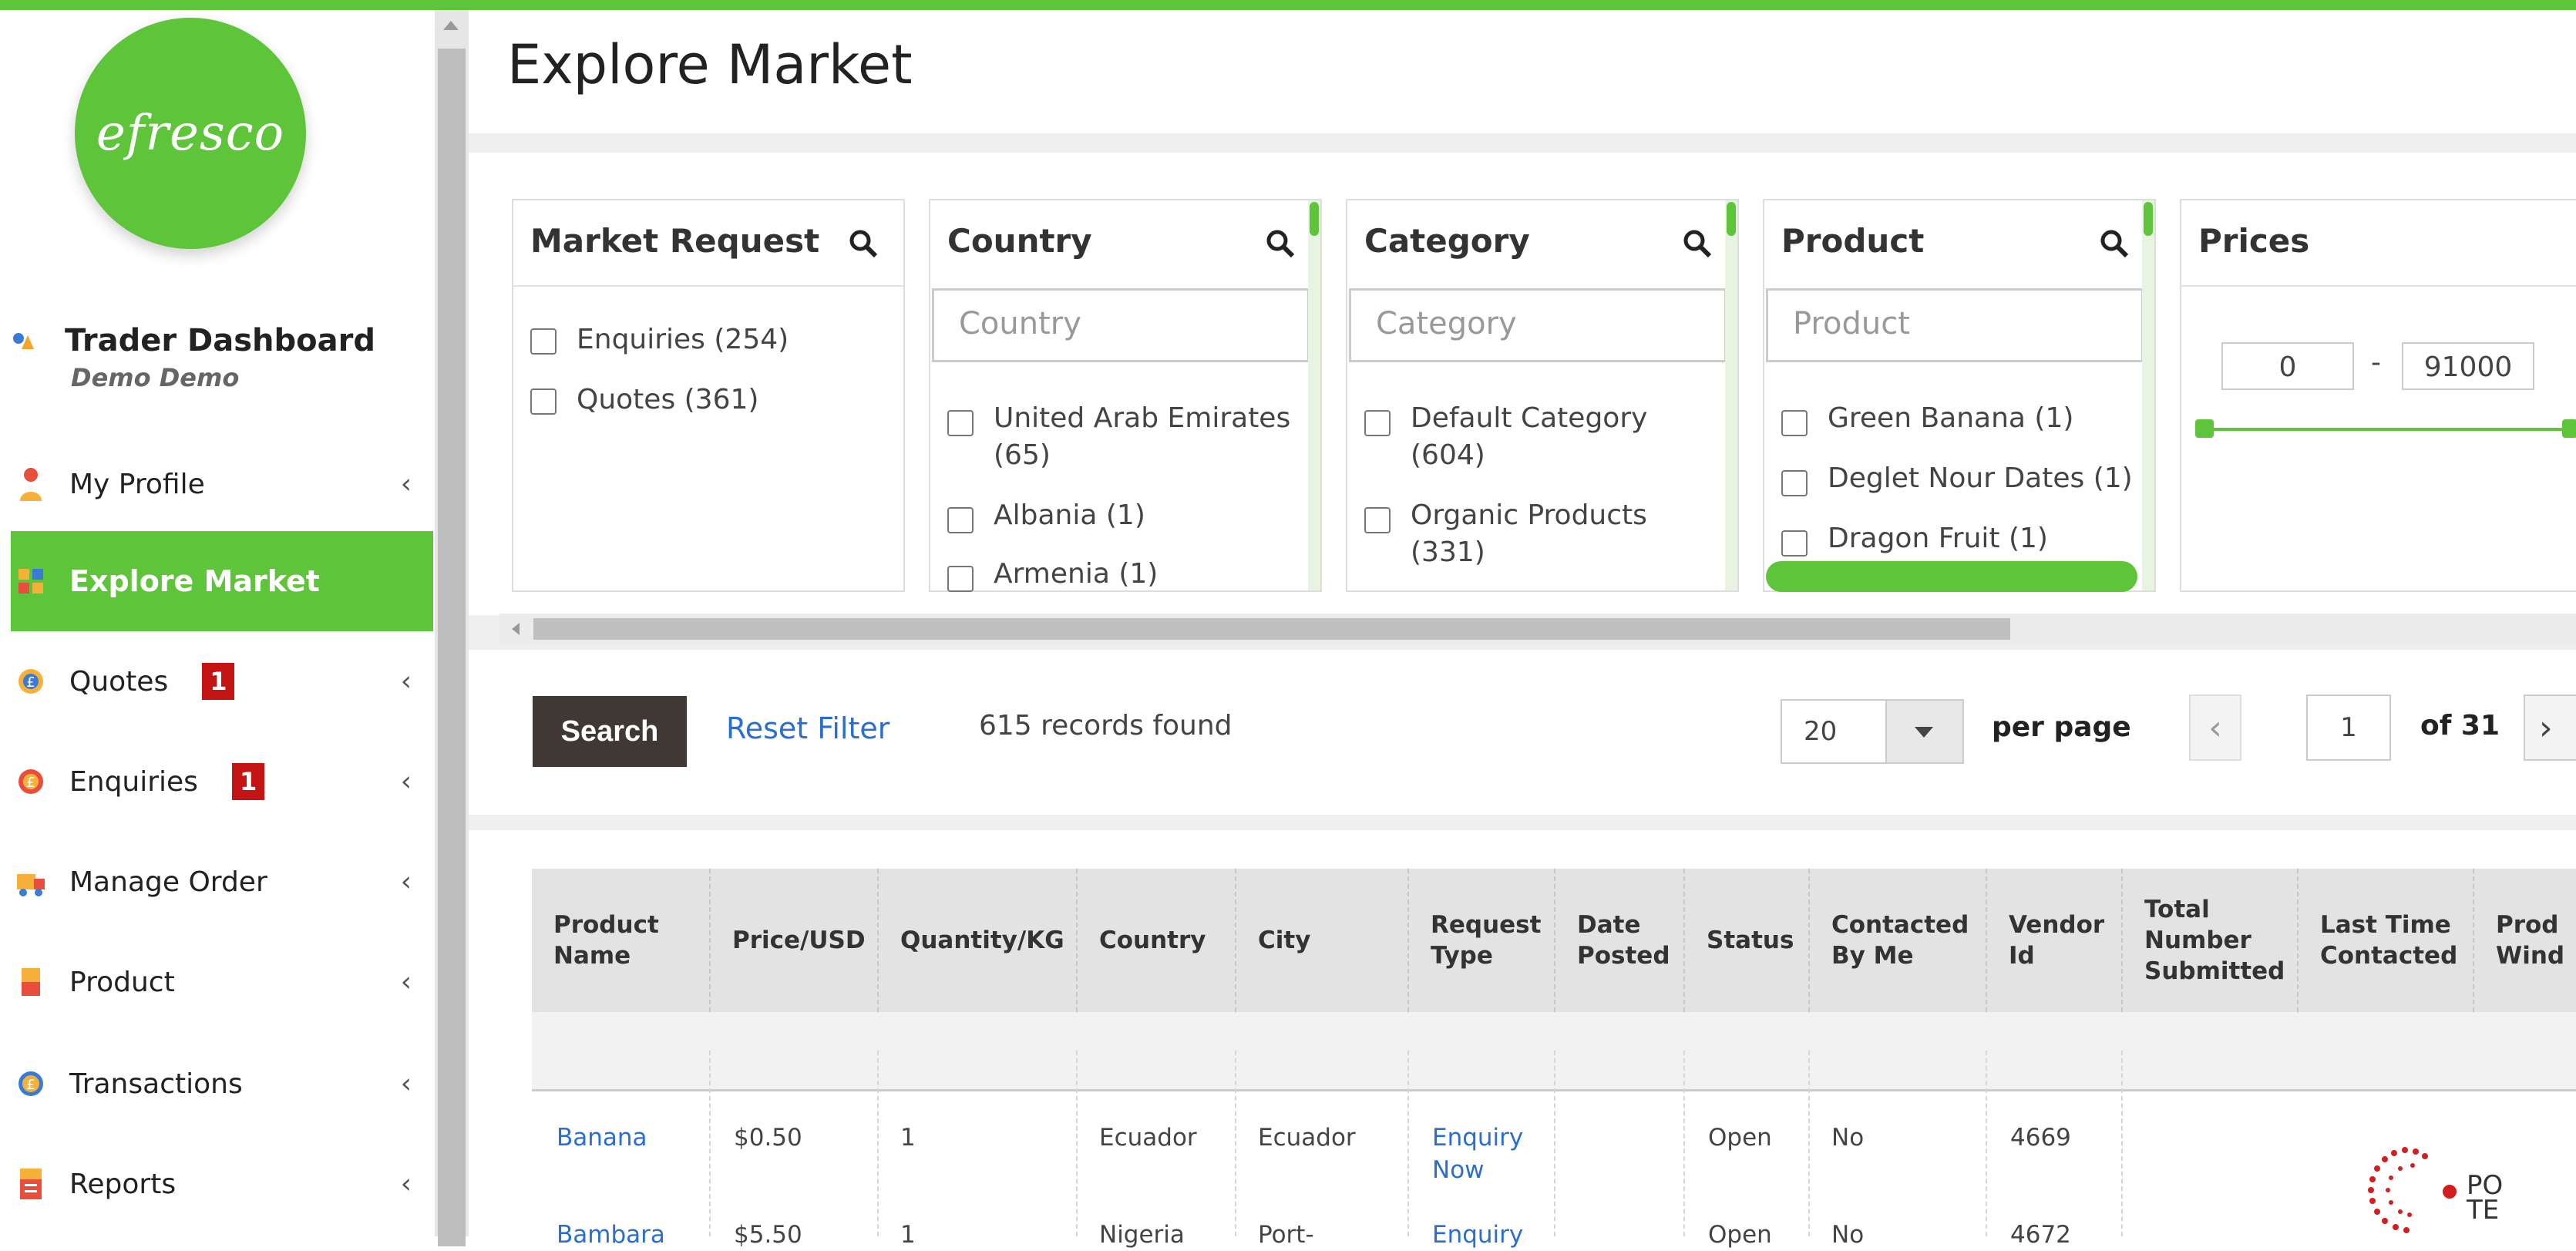 The height and width of the screenshot is (1251, 2576). I want to click on scroll-up-arrow-icon, so click(451, 25).